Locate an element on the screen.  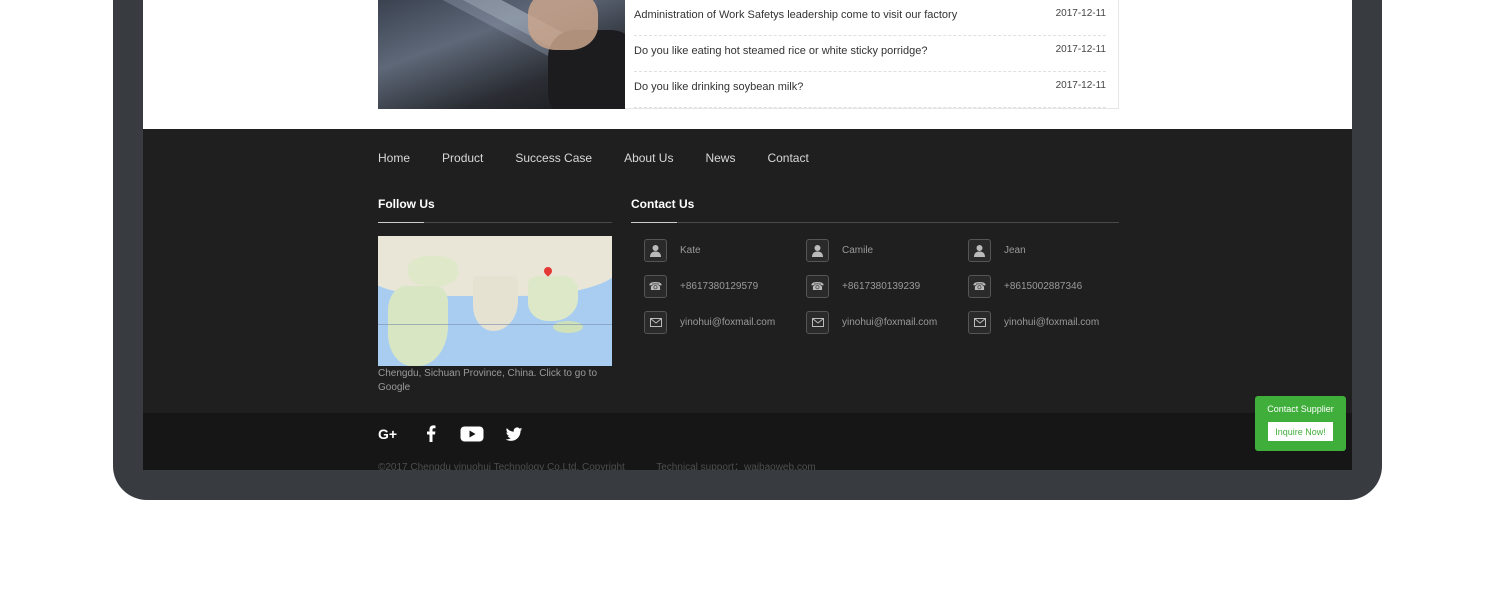
footer-nav-contact: Contact is located at coordinates (787, 158).